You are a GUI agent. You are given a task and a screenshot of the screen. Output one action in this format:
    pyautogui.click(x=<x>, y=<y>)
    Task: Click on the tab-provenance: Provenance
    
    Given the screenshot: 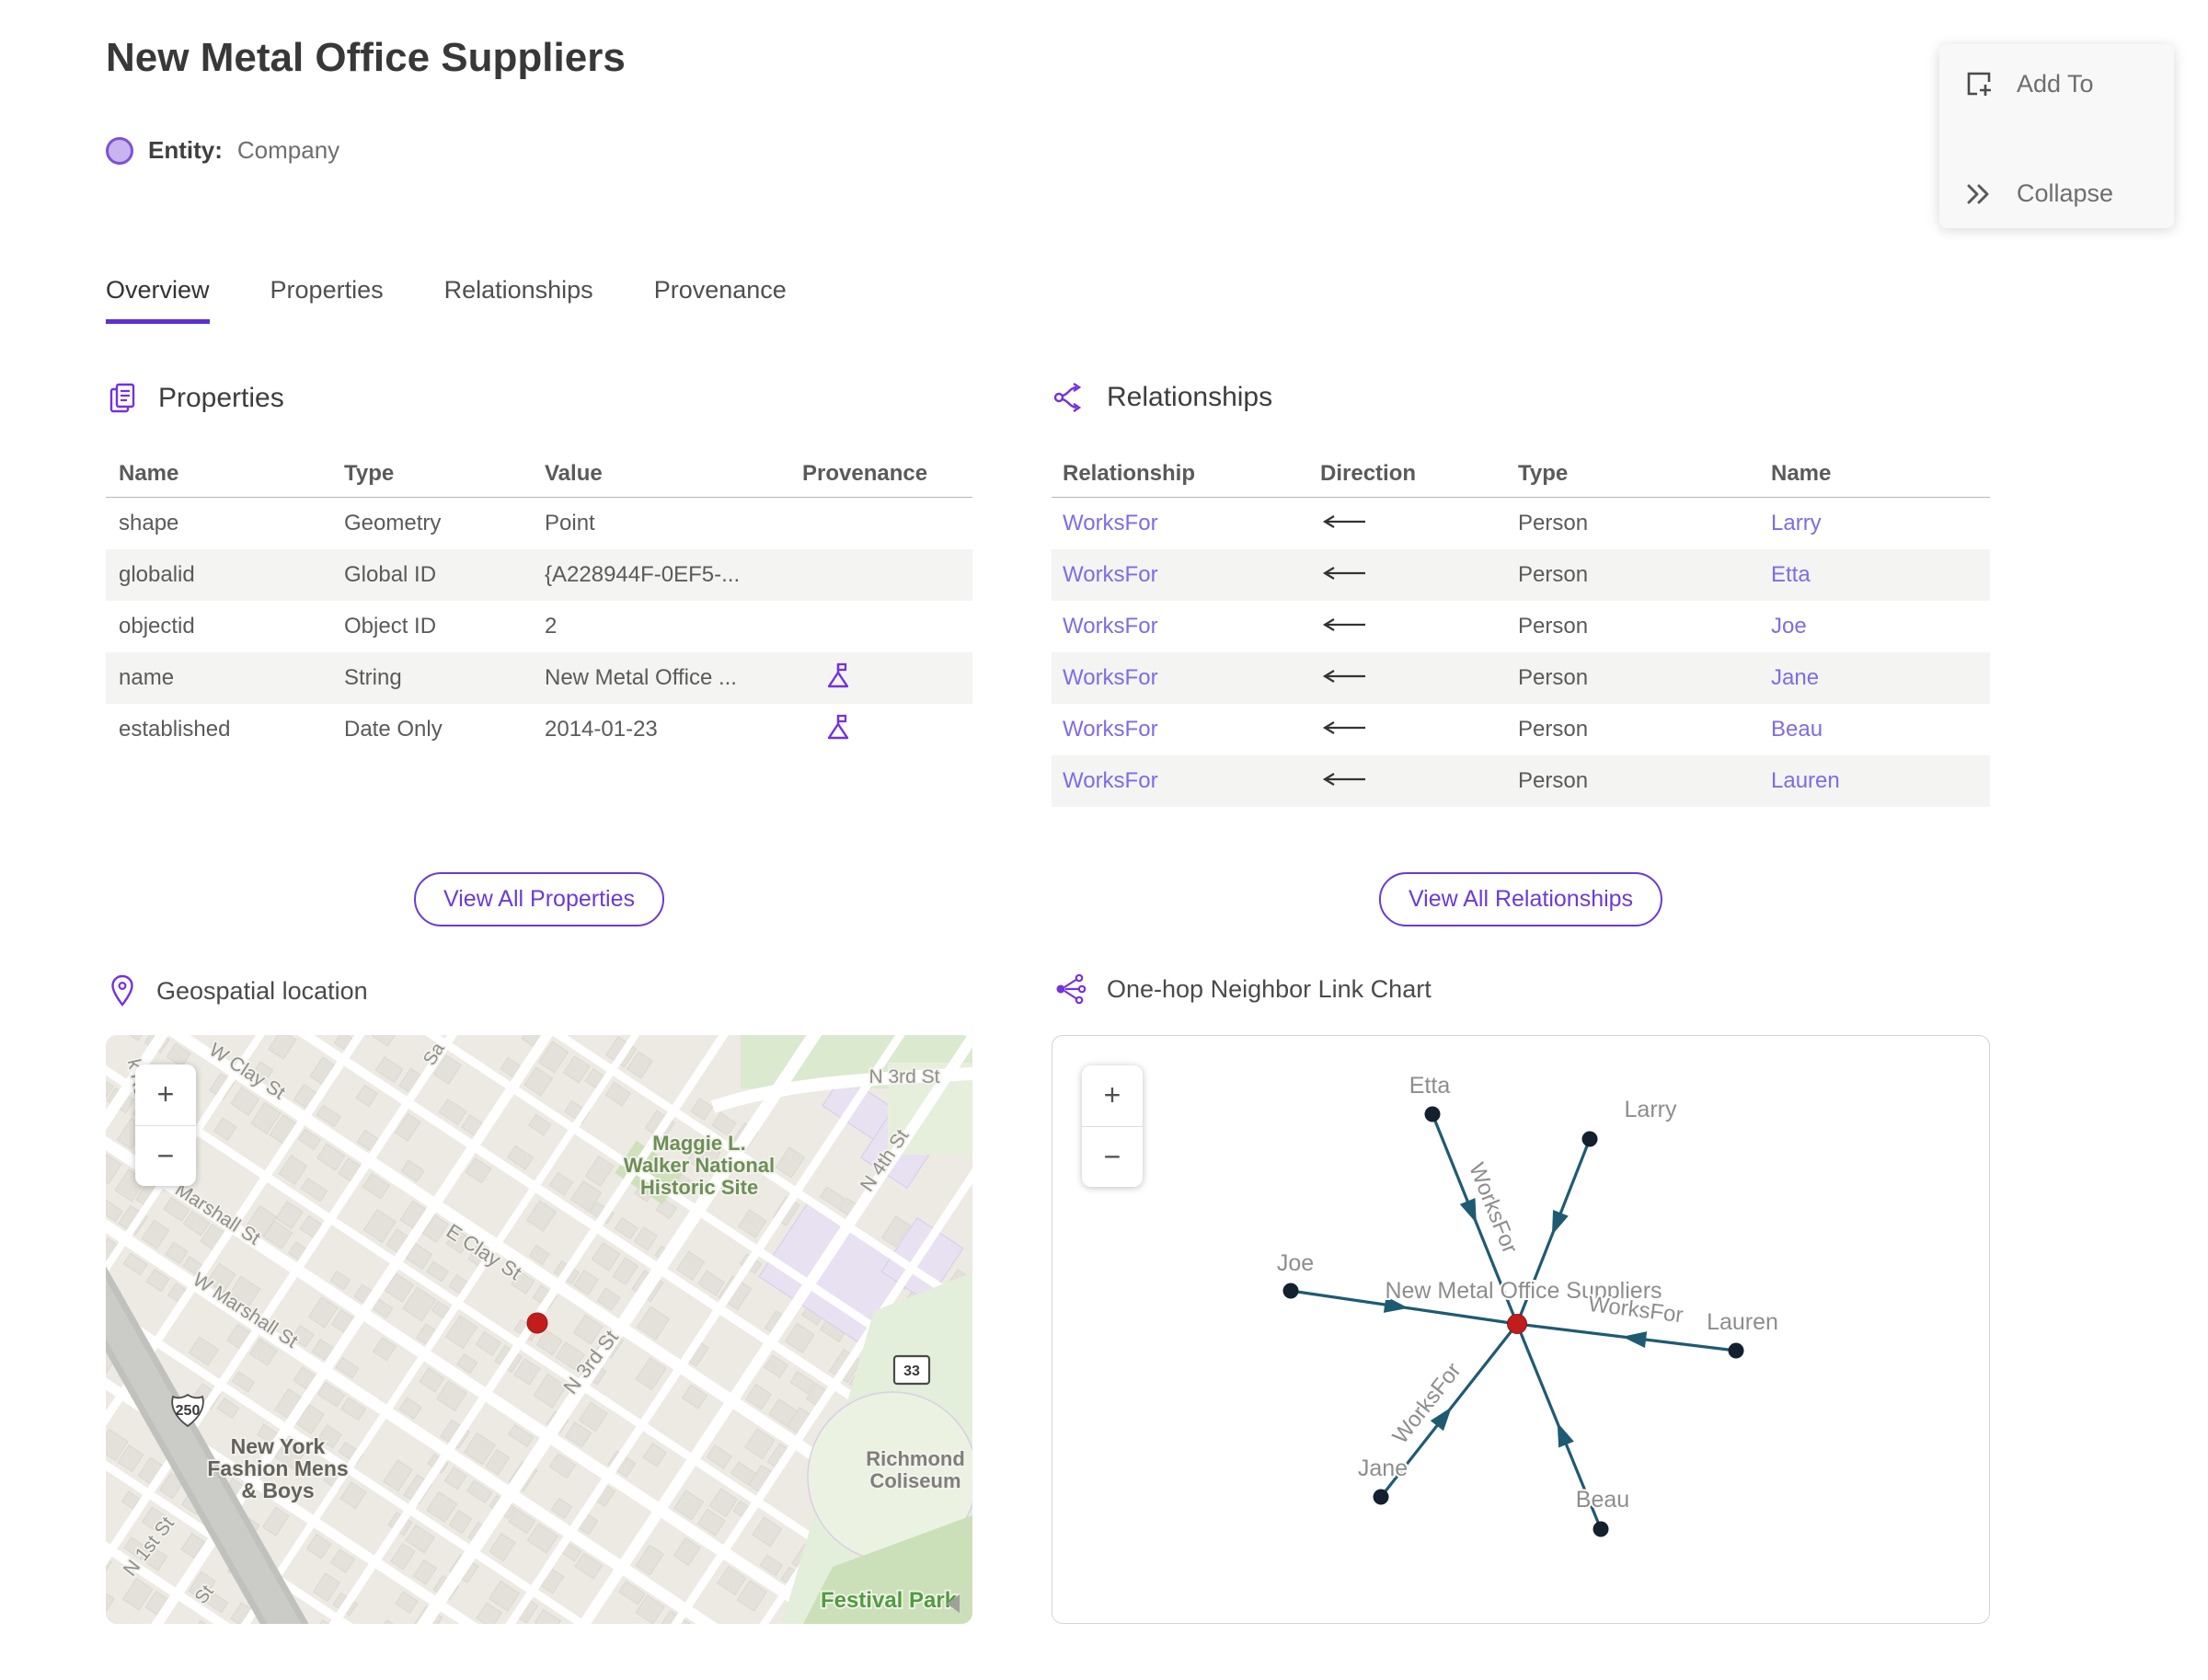 What is the action you would take?
    pyautogui.click(x=720, y=300)
    